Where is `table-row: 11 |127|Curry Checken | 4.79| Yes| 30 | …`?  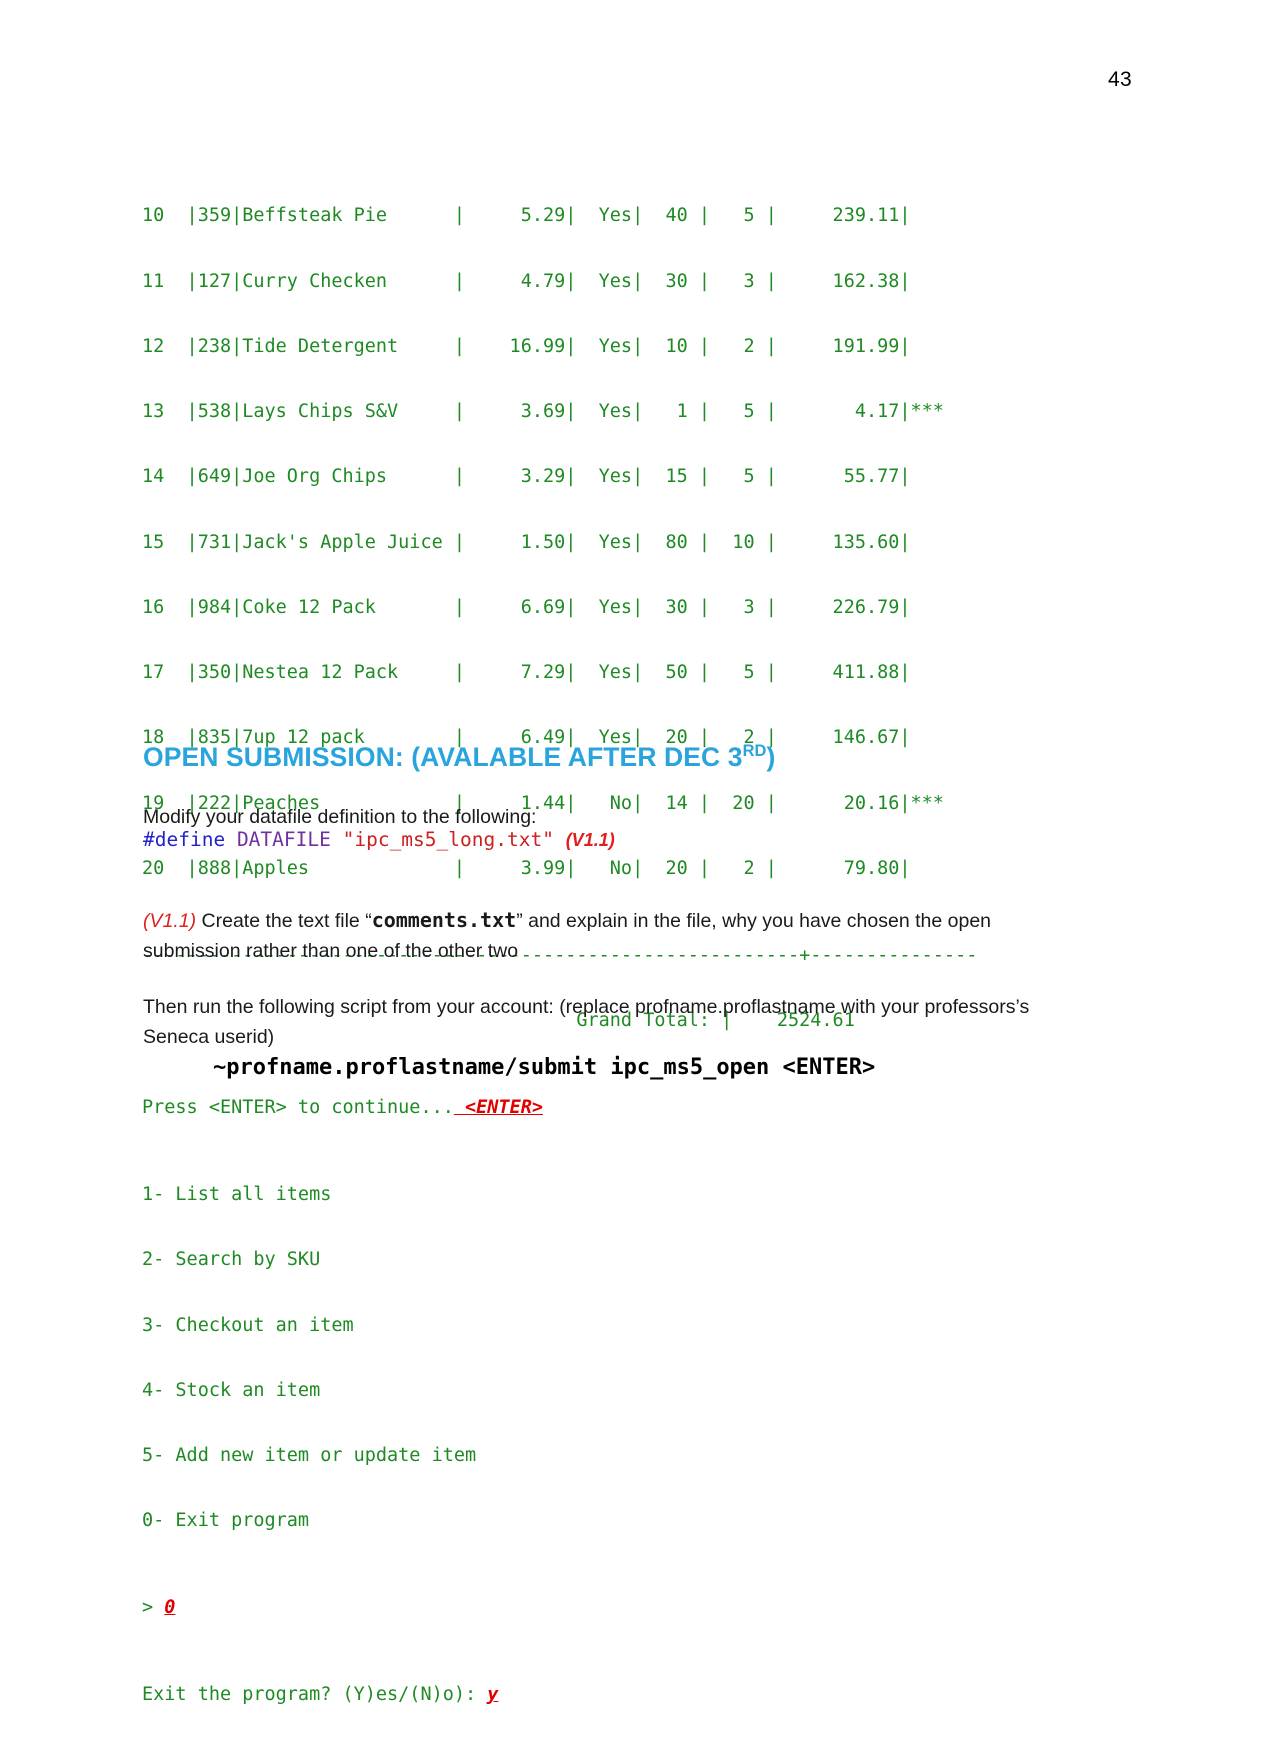
table-row: 11 |127|Curry Checken | 4.79| Yes| 30 | … is located at coordinates (526, 281).